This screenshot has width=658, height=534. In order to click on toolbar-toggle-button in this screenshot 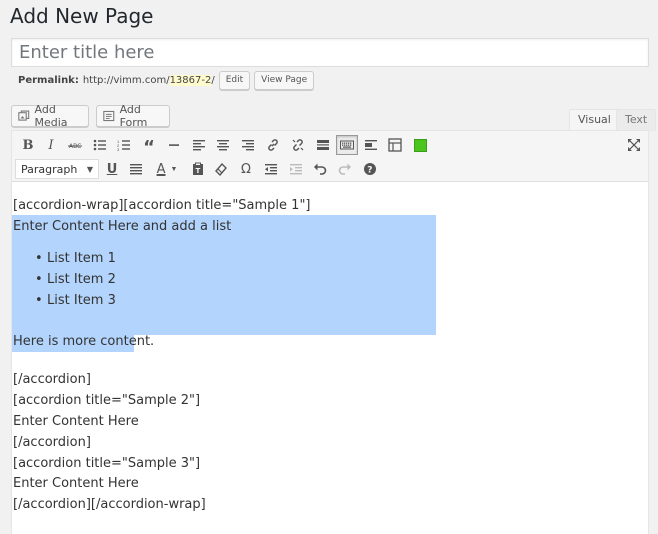, I will do `click(347, 145)`.